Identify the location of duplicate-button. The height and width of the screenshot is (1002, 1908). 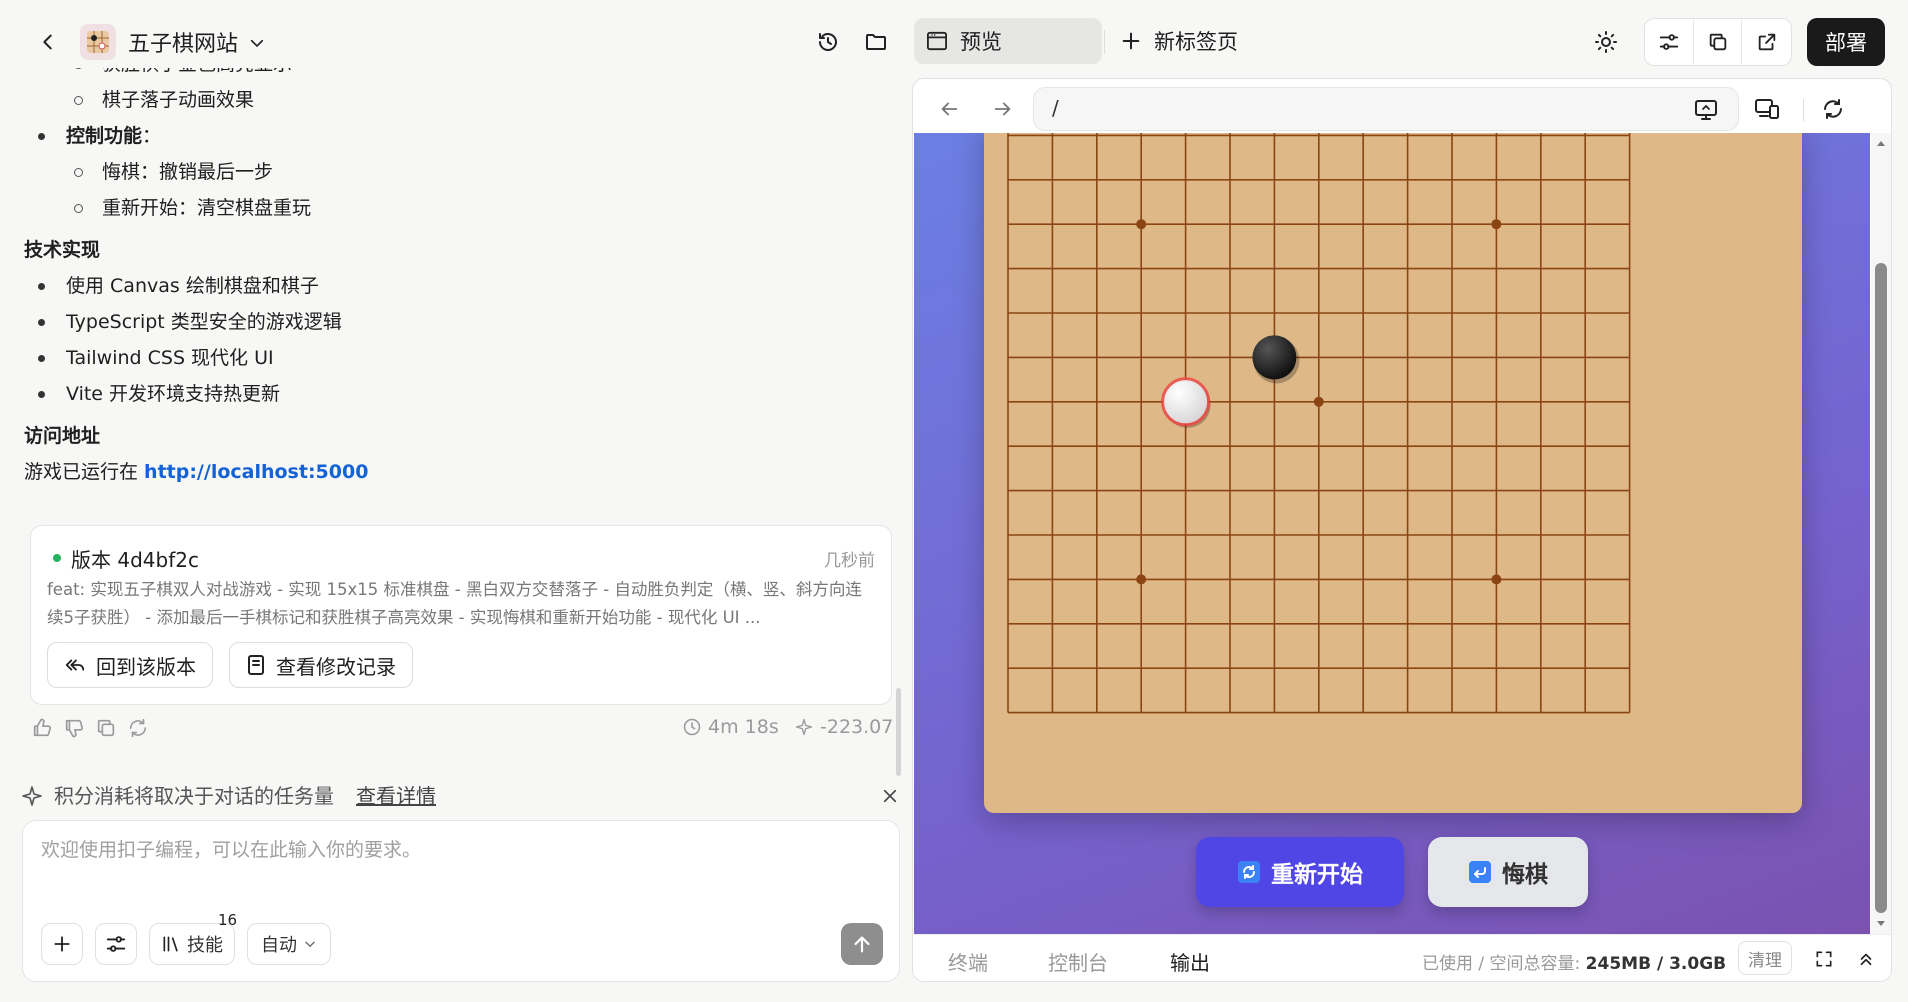
(1718, 42).